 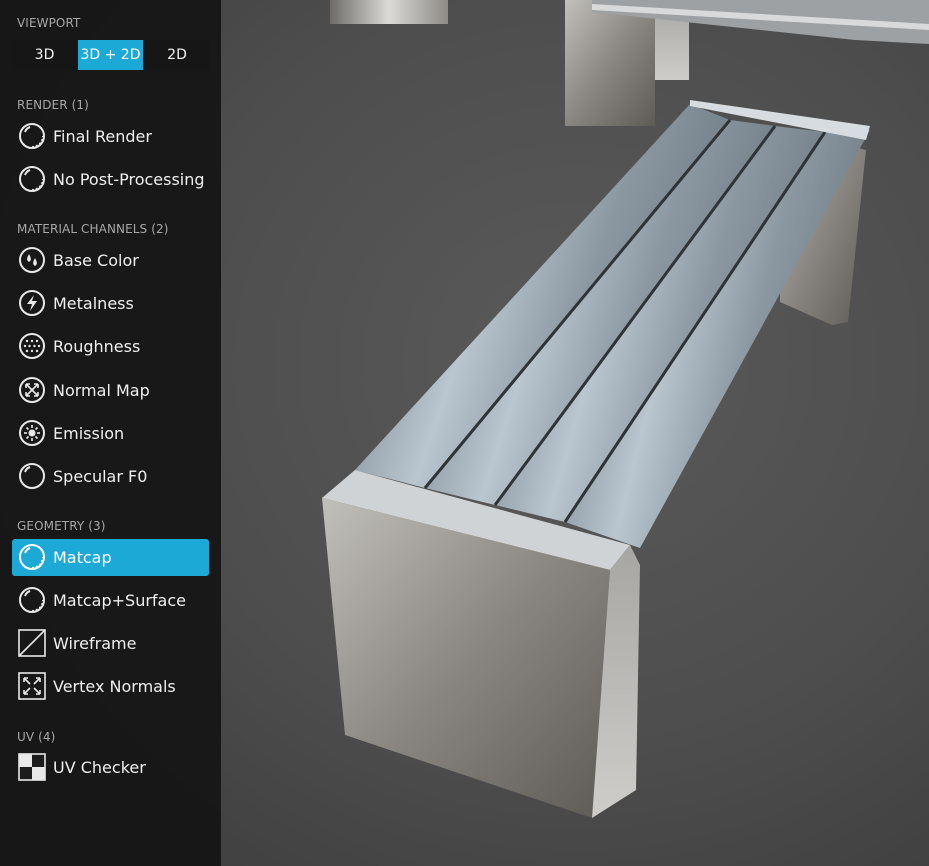 I want to click on vertex-normals-icon, so click(x=32, y=686).